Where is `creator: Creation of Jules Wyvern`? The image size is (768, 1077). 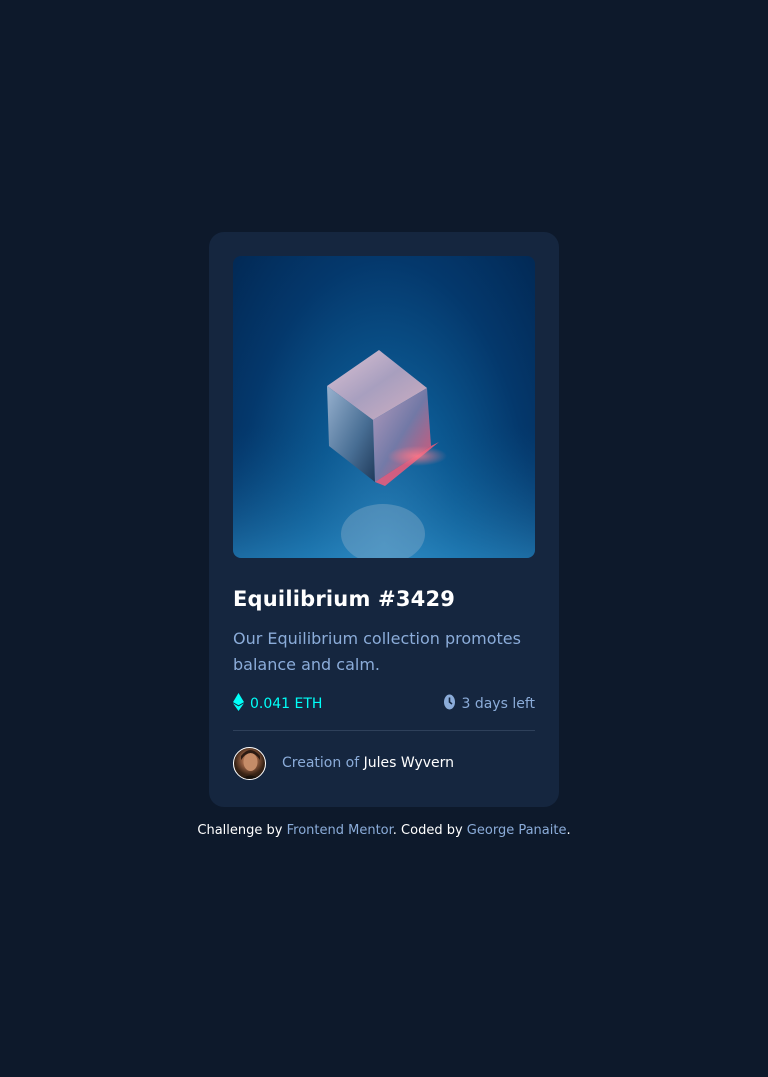 creator: Creation of Jules Wyvern is located at coordinates (384, 763).